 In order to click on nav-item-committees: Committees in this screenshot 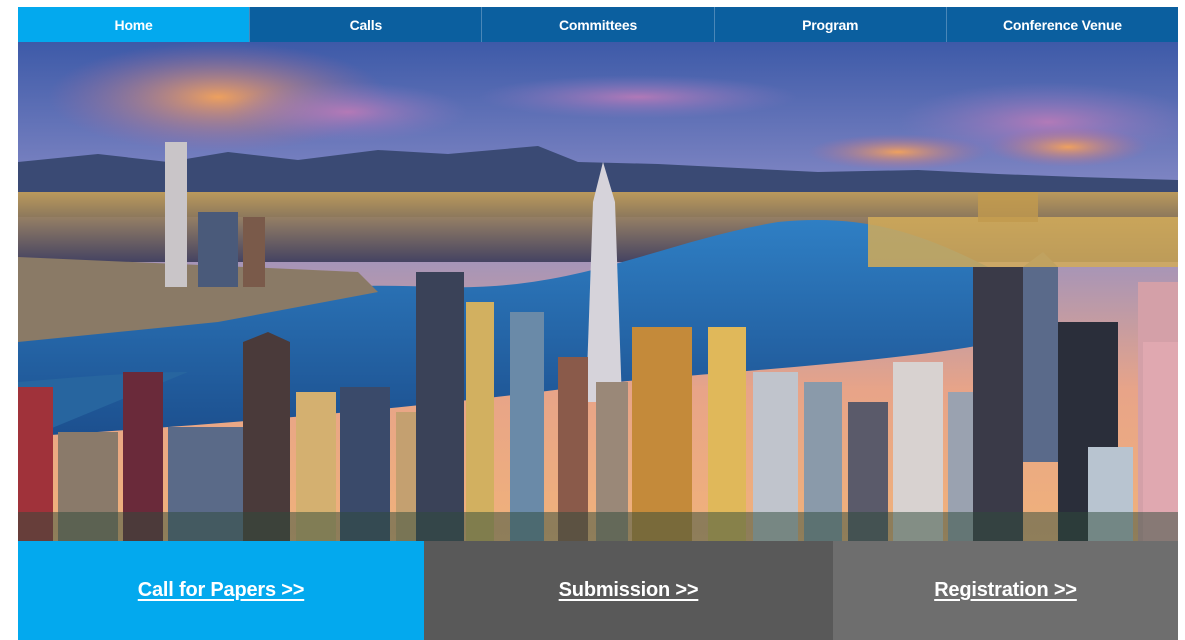, I will do `click(597, 24)`.